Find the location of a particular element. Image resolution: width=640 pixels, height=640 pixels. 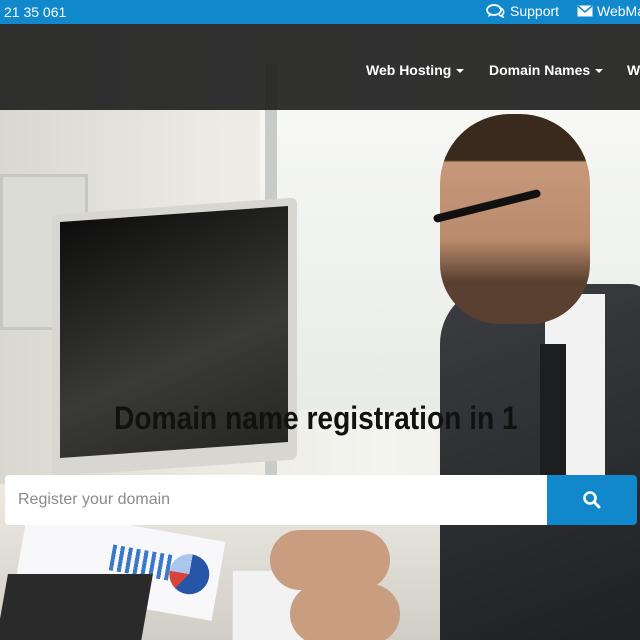

support-label: Support is located at coordinates (535, 11).